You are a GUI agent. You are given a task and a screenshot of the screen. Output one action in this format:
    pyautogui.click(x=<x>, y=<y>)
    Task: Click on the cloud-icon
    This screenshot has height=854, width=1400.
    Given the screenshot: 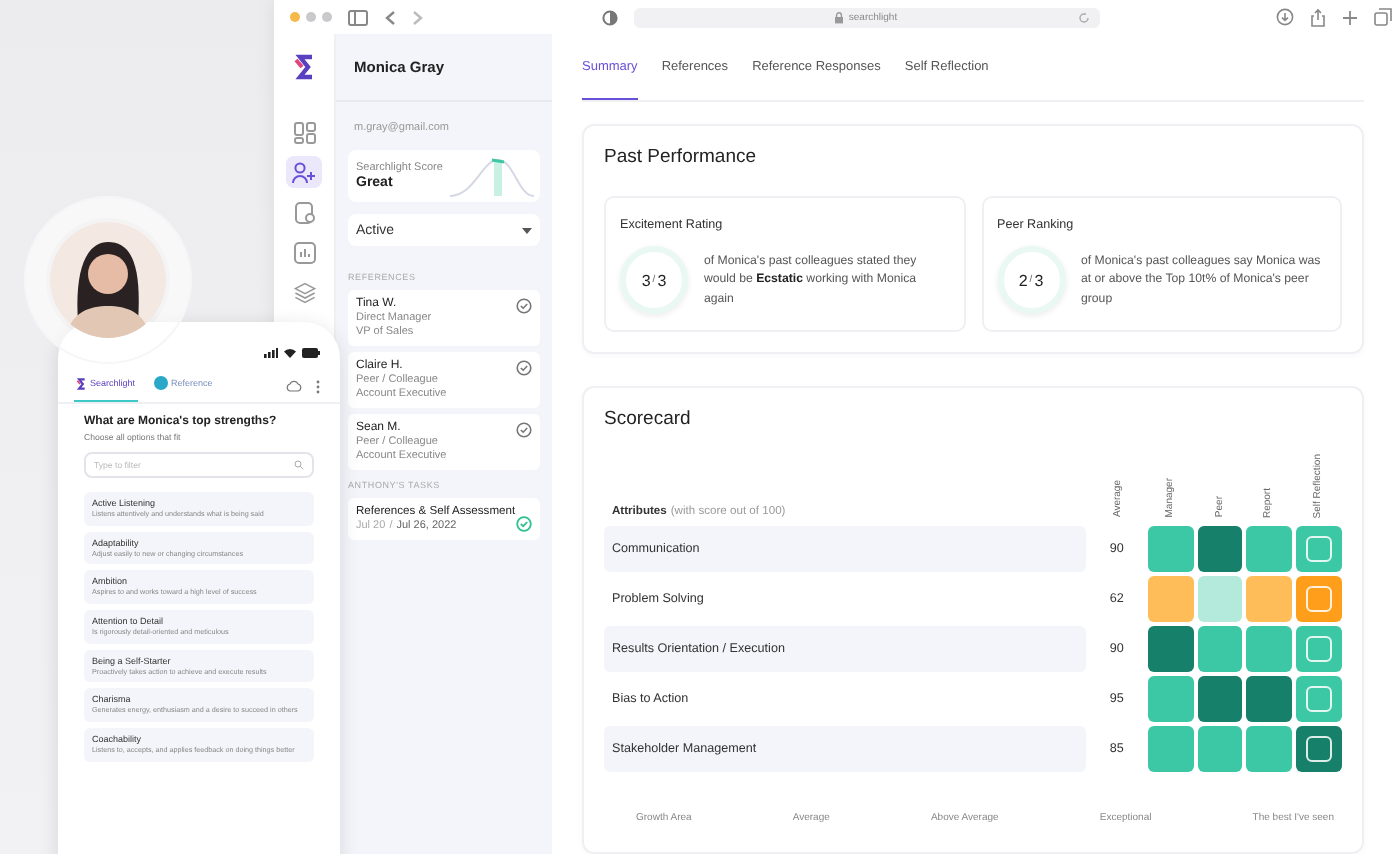 What is the action you would take?
    pyautogui.click(x=294, y=386)
    